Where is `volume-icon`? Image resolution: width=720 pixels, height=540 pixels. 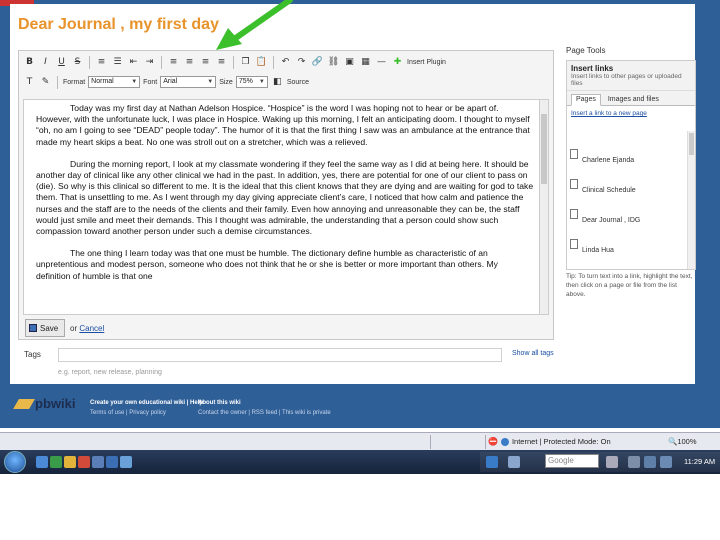 volume-icon is located at coordinates (666, 462).